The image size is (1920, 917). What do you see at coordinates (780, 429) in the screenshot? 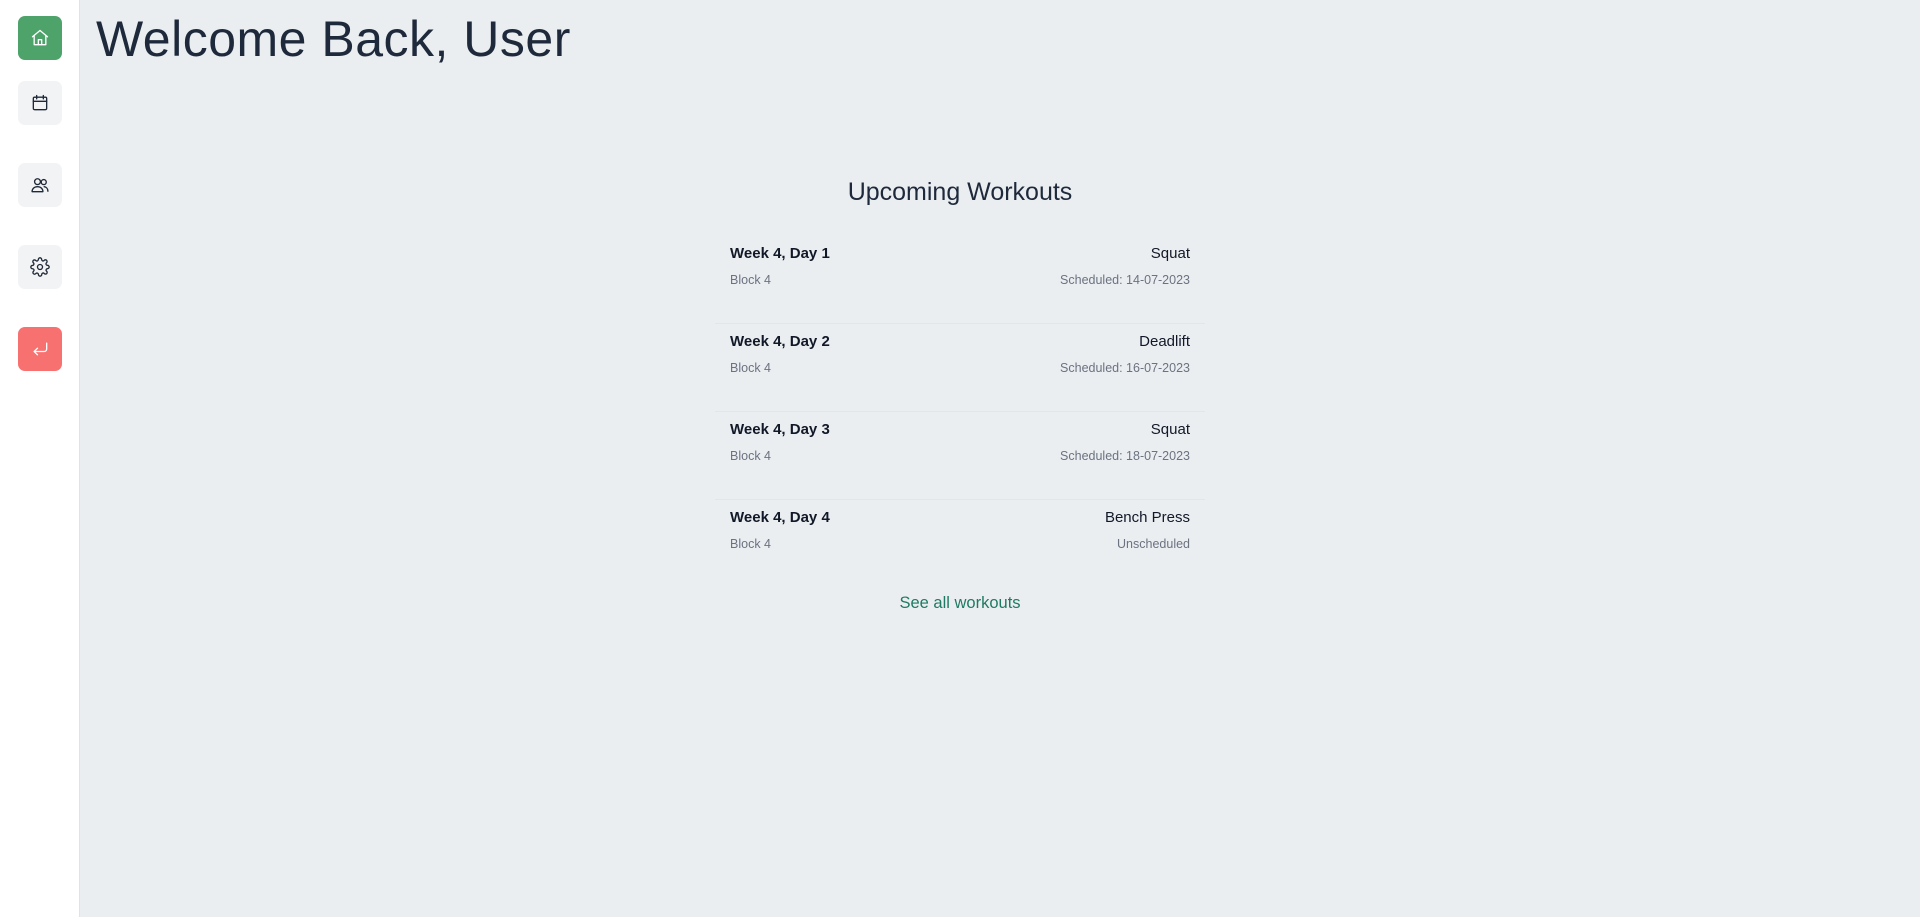
I see `workout-name: Week 4, Day 3` at bounding box center [780, 429].